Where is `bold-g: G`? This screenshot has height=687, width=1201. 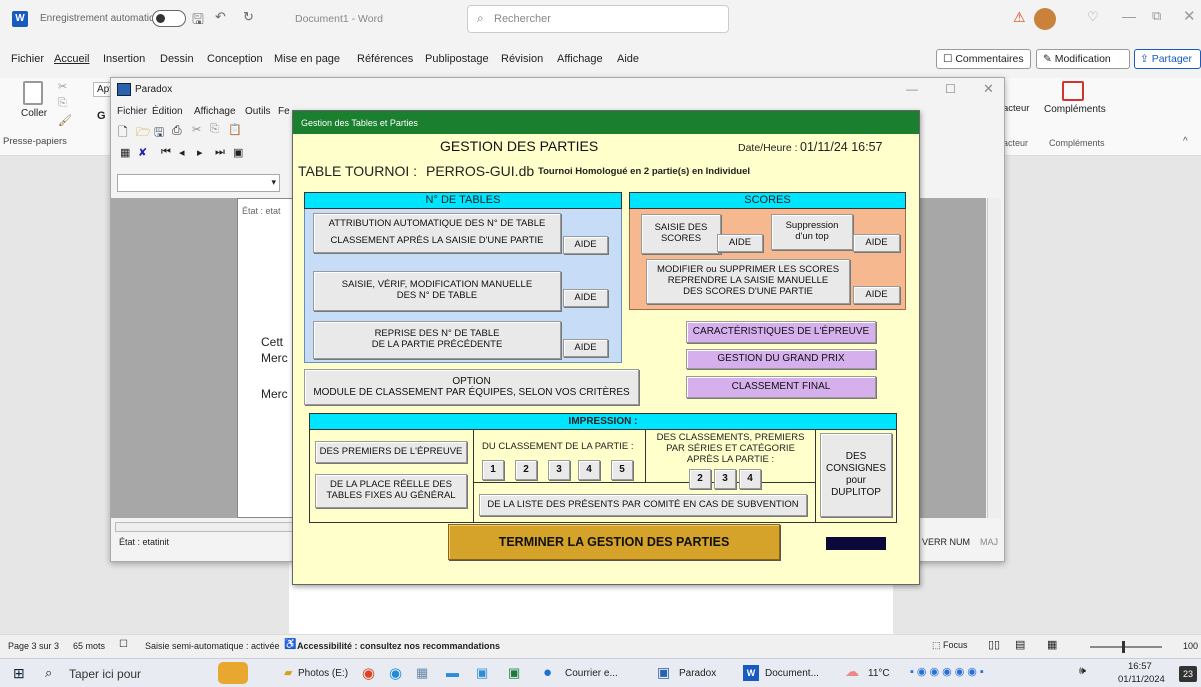 bold-g: G is located at coordinates (101, 116).